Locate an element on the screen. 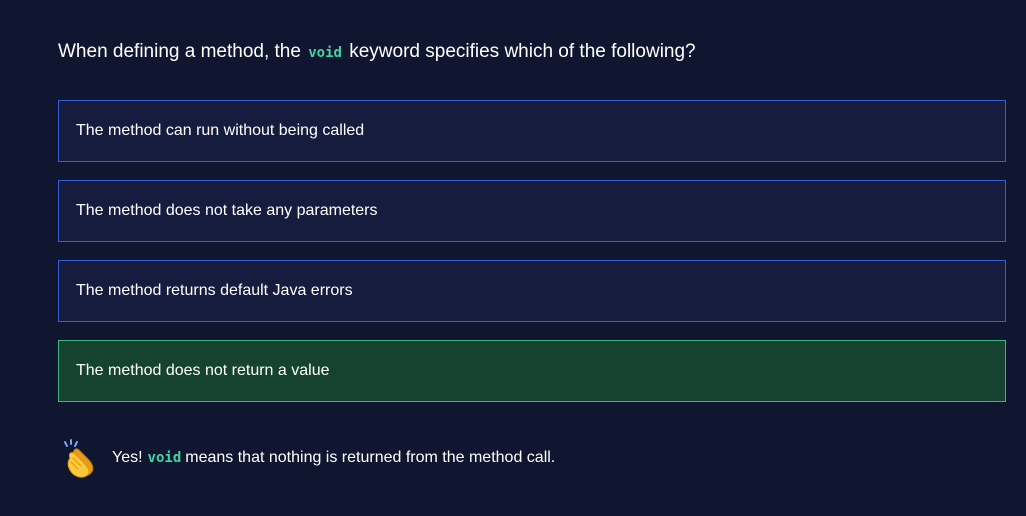 The width and height of the screenshot is (1026, 516). answer-option-3: The method returns default Java errors is located at coordinates (532, 291).